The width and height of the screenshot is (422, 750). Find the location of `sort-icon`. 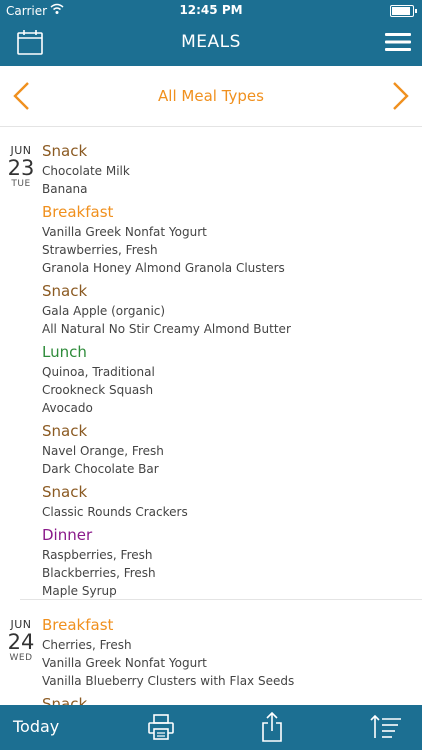

sort-icon is located at coordinates (386, 729).